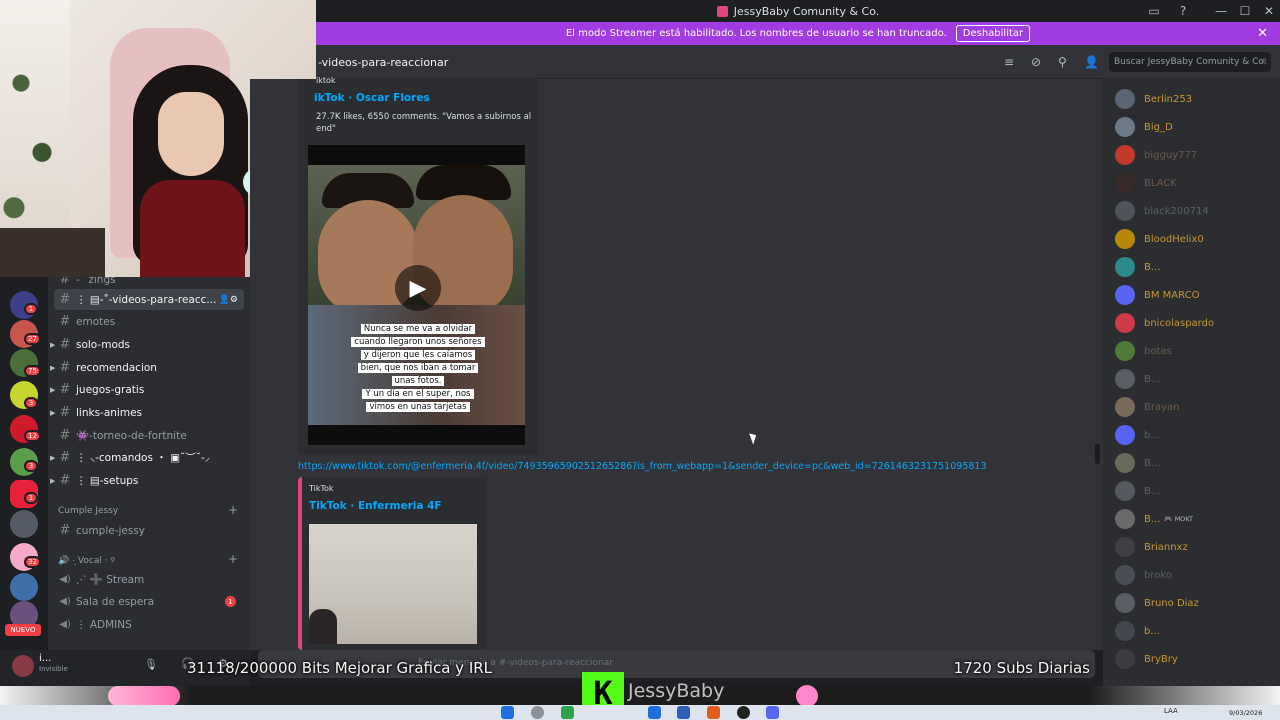  I want to click on member-item: bigguy777, so click(1156, 155).